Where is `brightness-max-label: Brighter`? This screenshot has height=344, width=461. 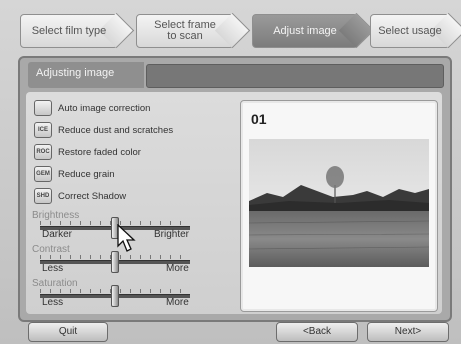 brightness-max-label: Brighter is located at coordinates (172, 234).